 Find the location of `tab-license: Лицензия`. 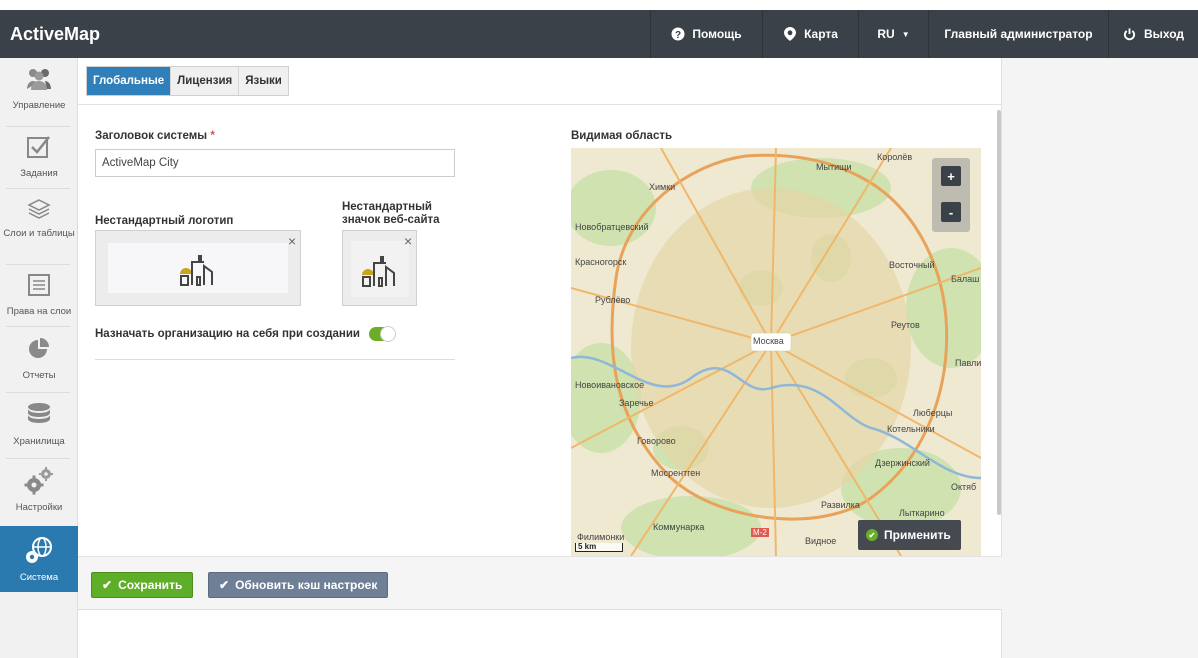

tab-license: Лицензия is located at coordinates (205, 81).